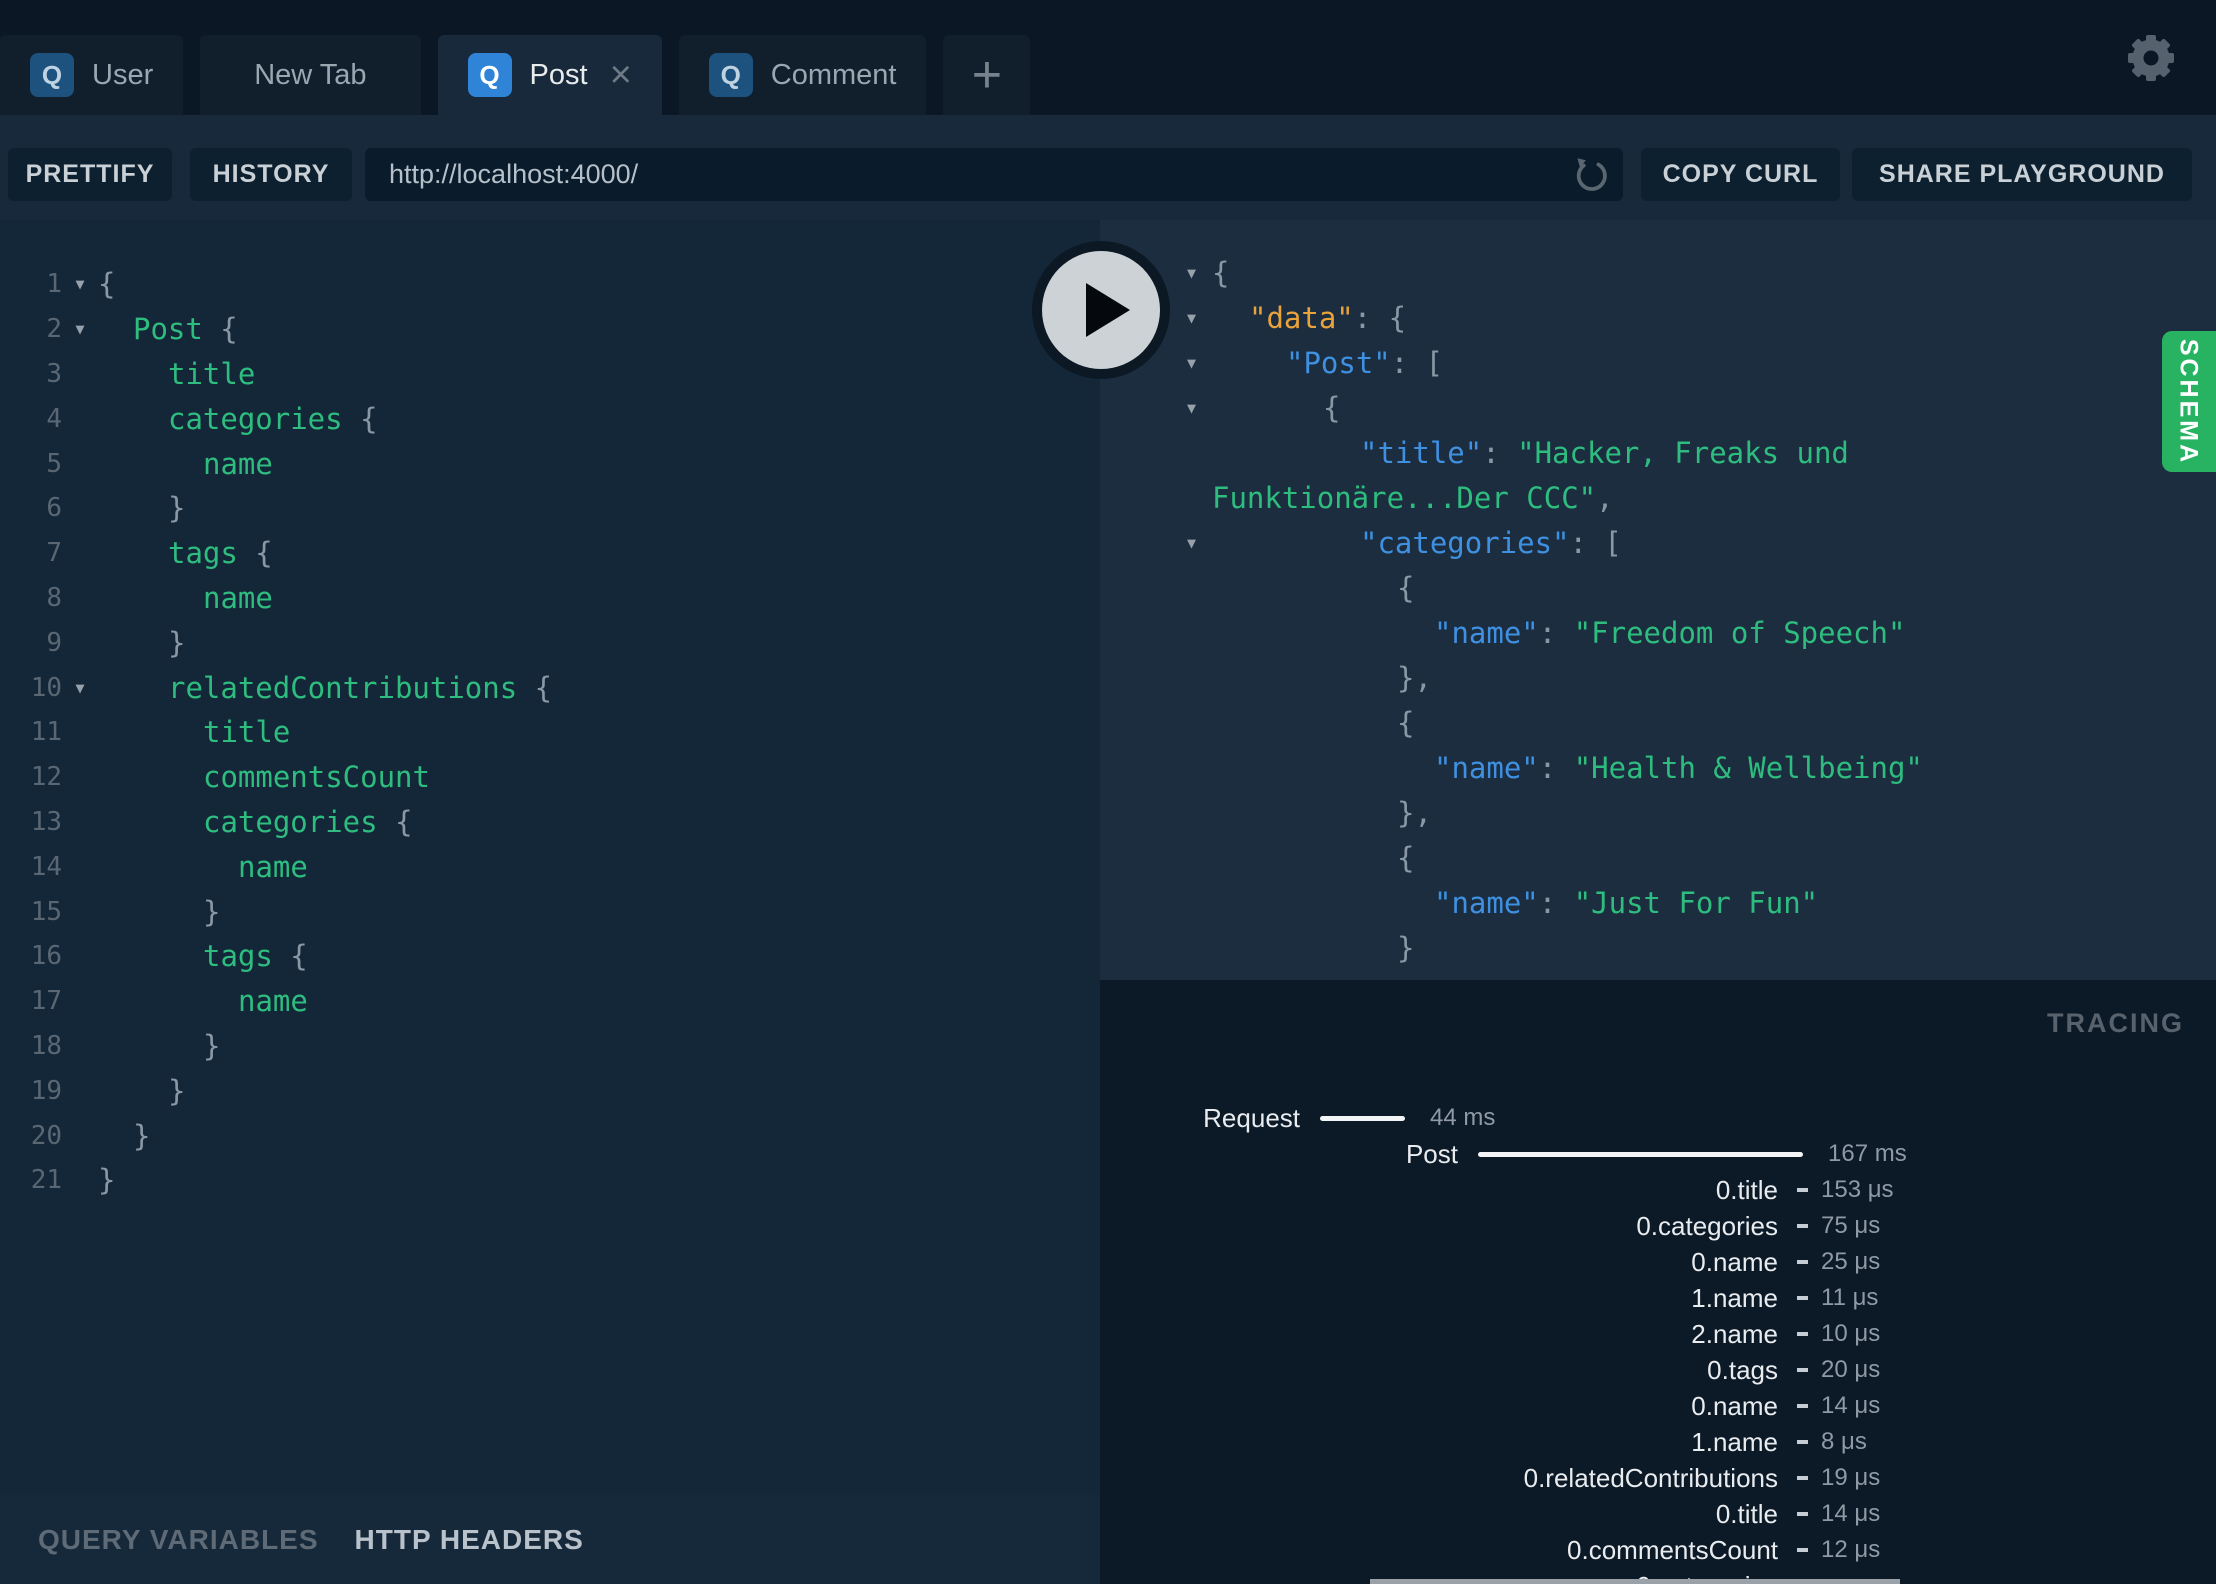  Describe the element at coordinates (1658, 1190) in the screenshot. I see `trace-row: 0.title 153 μs` at that location.